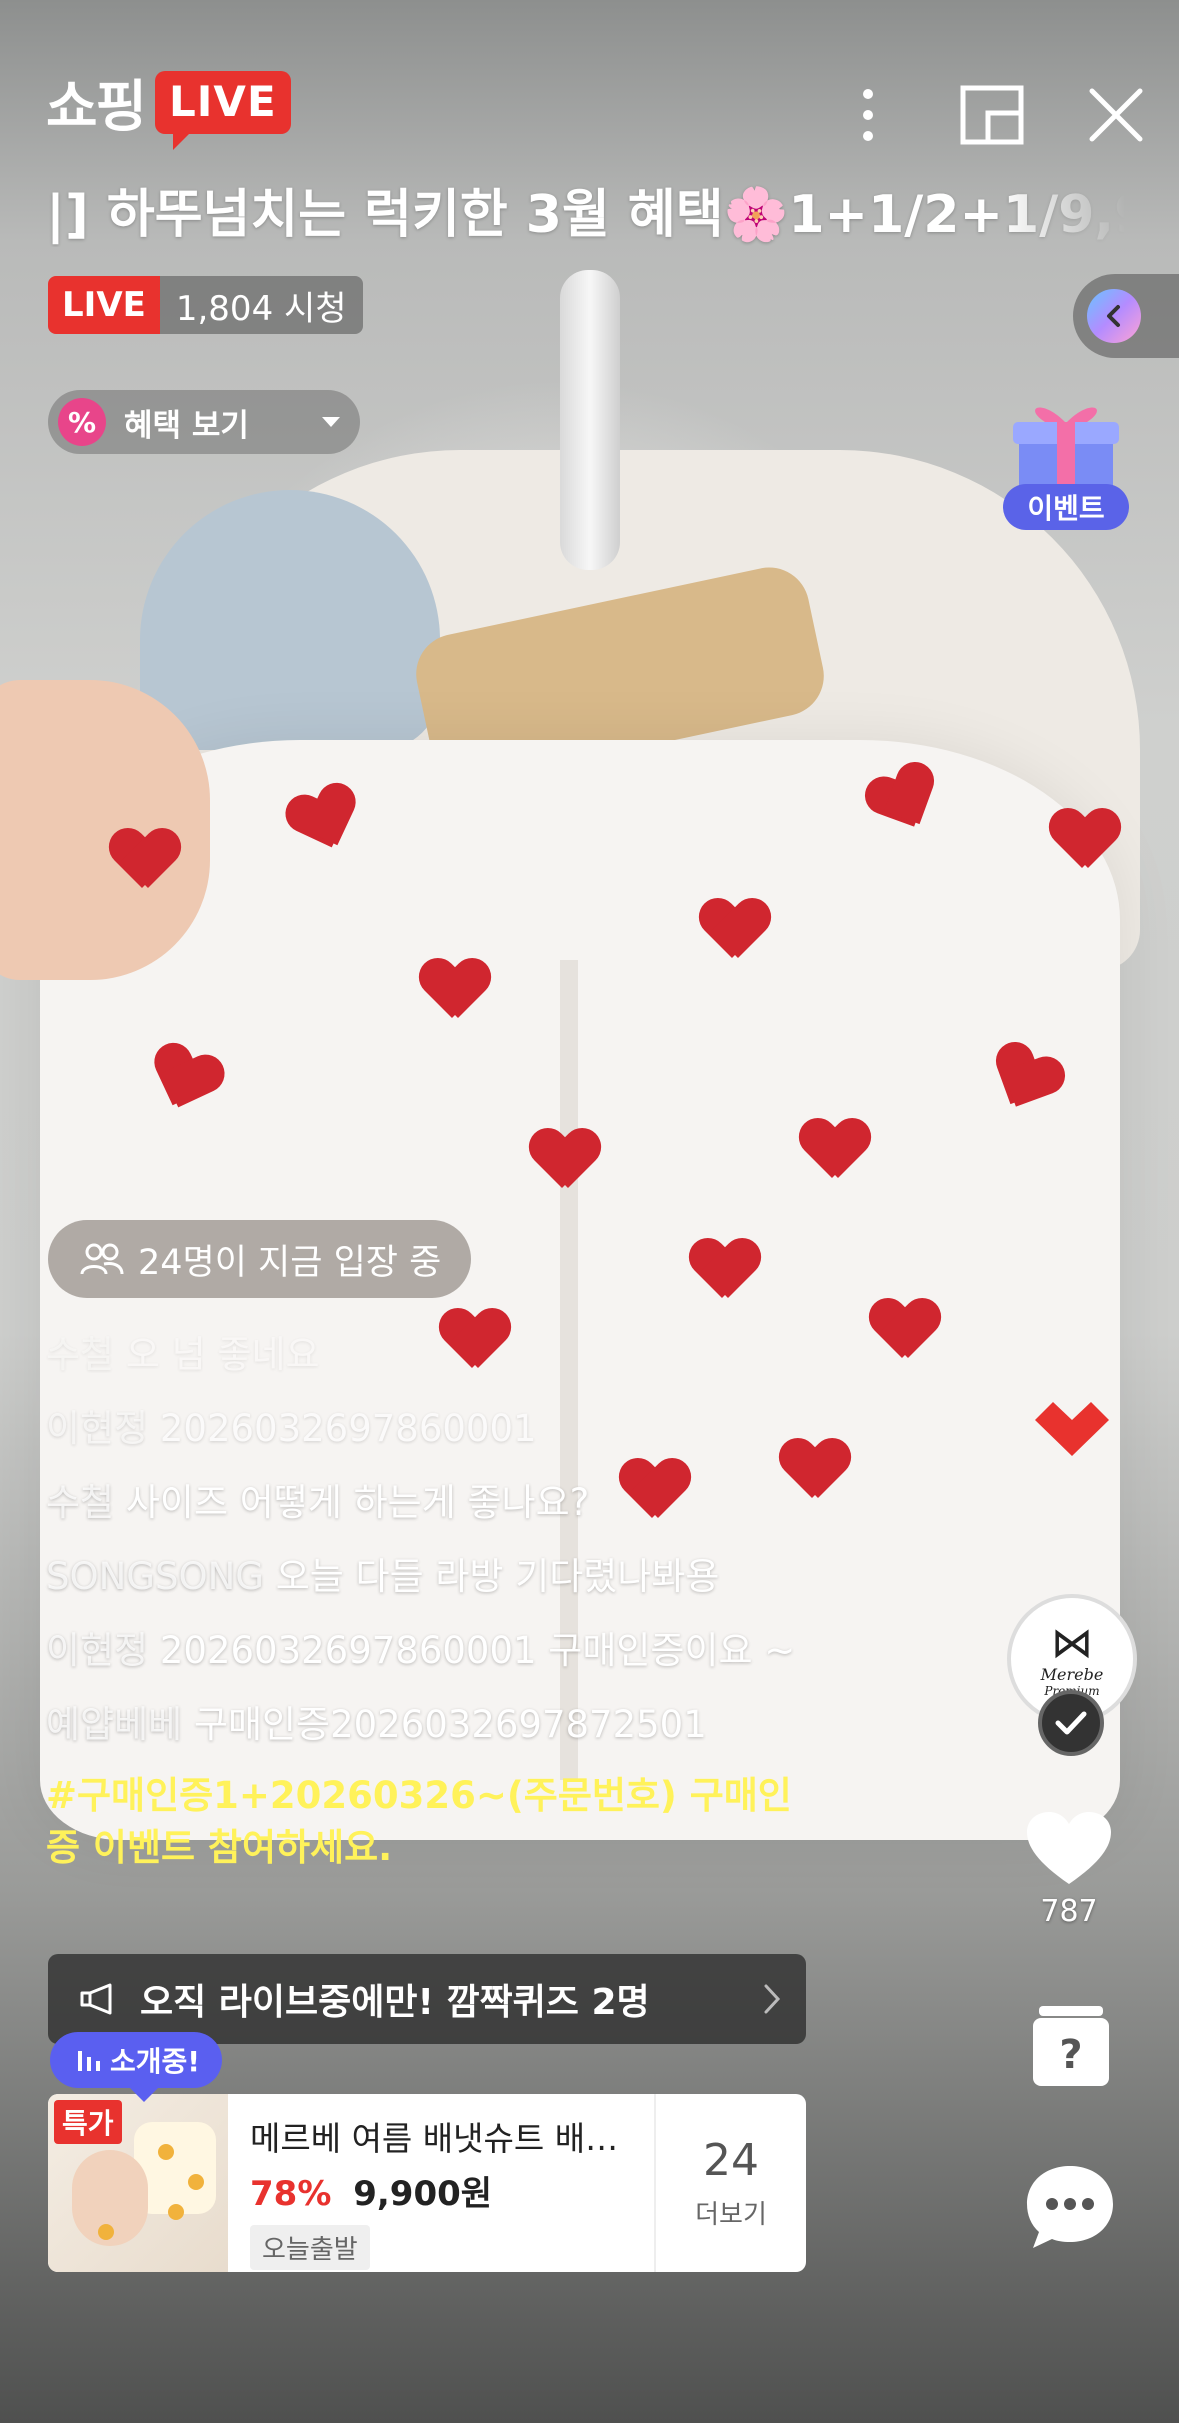  What do you see at coordinates (1114, 316) in the screenshot?
I see `chevron-left-icon` at bounding box center [1114, 316].